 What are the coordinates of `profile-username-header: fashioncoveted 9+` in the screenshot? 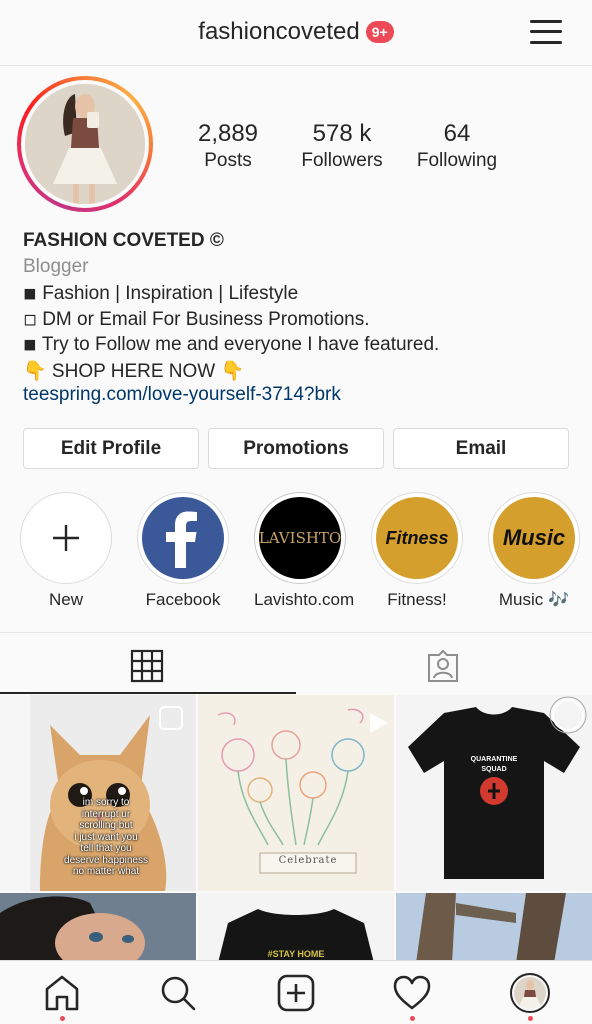 It's located at (296, 31).